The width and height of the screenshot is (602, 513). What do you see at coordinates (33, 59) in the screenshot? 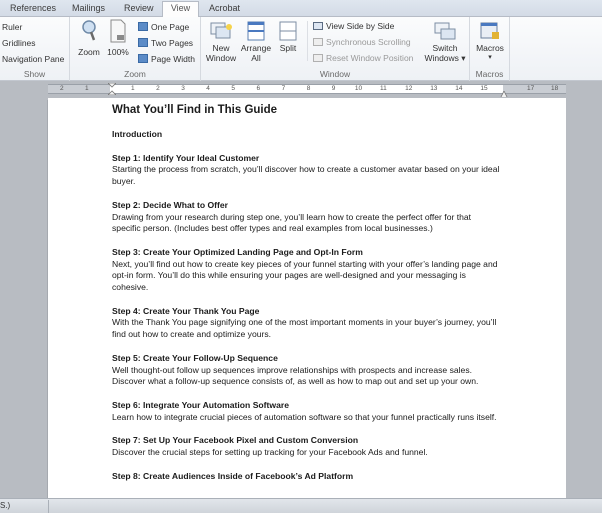
I see `navigation-pane-checkbox: Navigation Pane` at bounding box center [33, 59].